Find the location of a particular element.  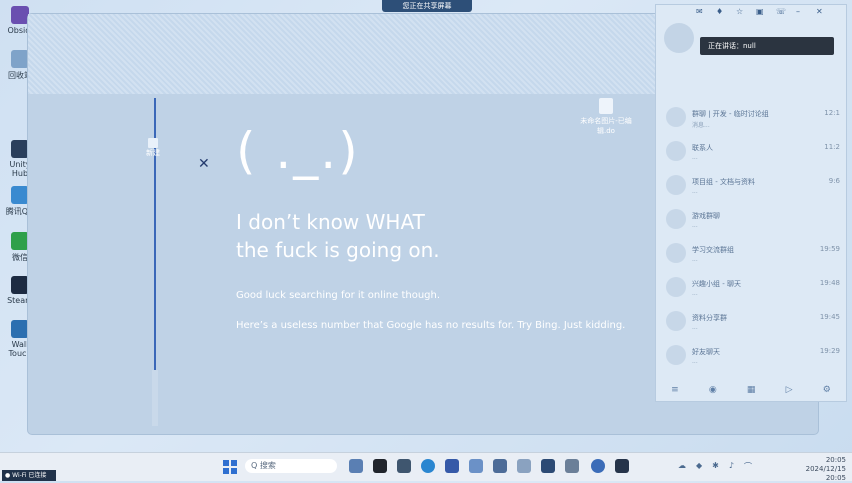

conversation-name: 群聊 | 开发 - 临时讨论组 is located at coordinates (730, 114).